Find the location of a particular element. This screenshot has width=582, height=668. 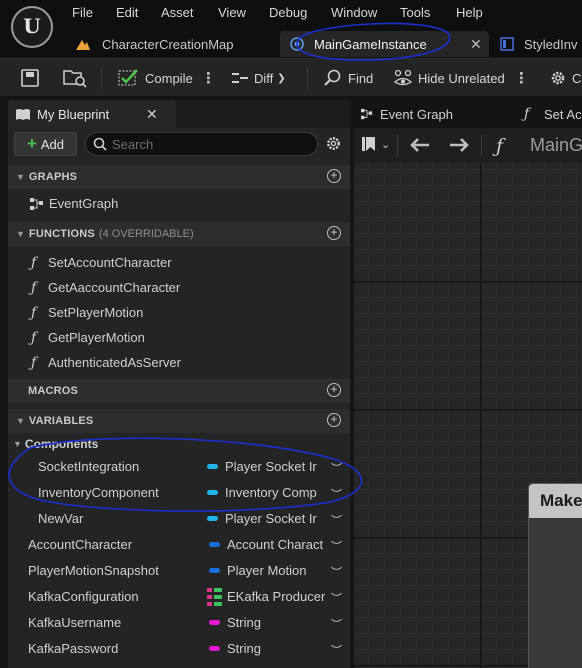

save-button is located at coordinates (30, 78).